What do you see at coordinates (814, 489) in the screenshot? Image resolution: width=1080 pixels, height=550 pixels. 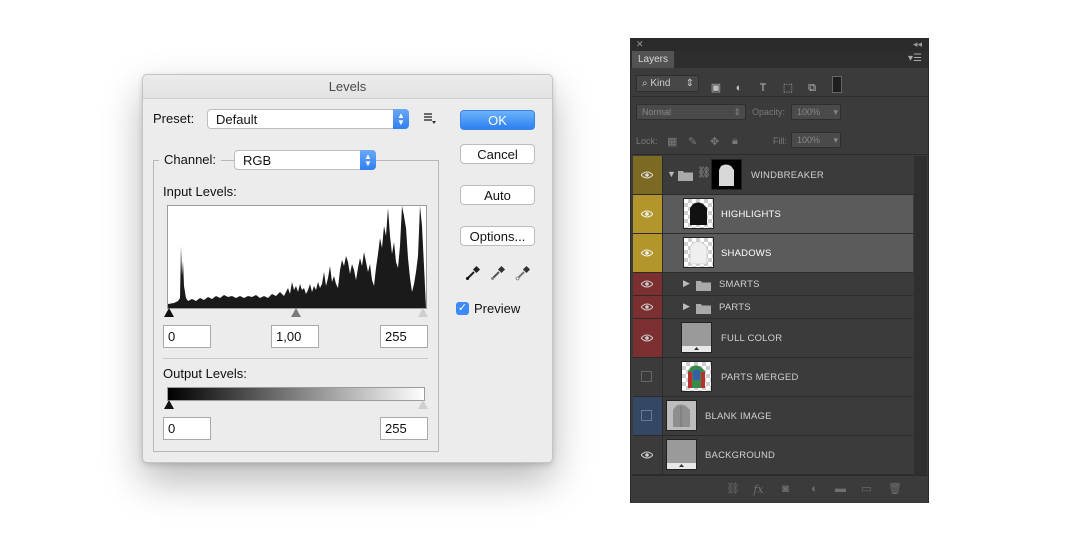 I see `adjustment-layer-icon: ◐` at bounding box center [814, 489].